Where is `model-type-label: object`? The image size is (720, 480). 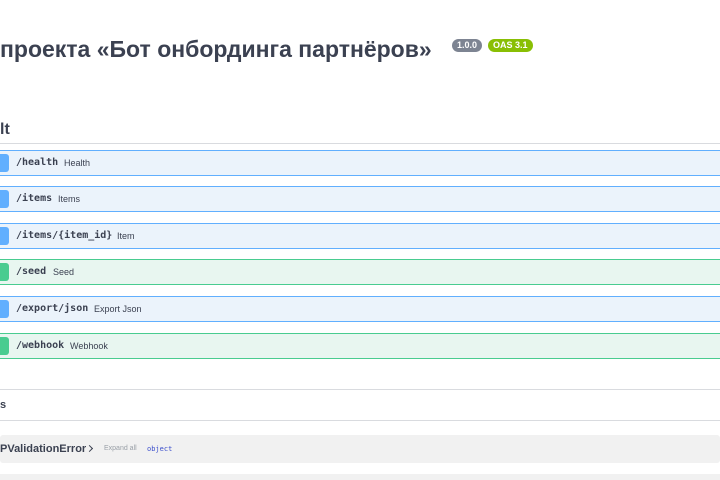 model-type-label: object is located at coordinates (160, 449).